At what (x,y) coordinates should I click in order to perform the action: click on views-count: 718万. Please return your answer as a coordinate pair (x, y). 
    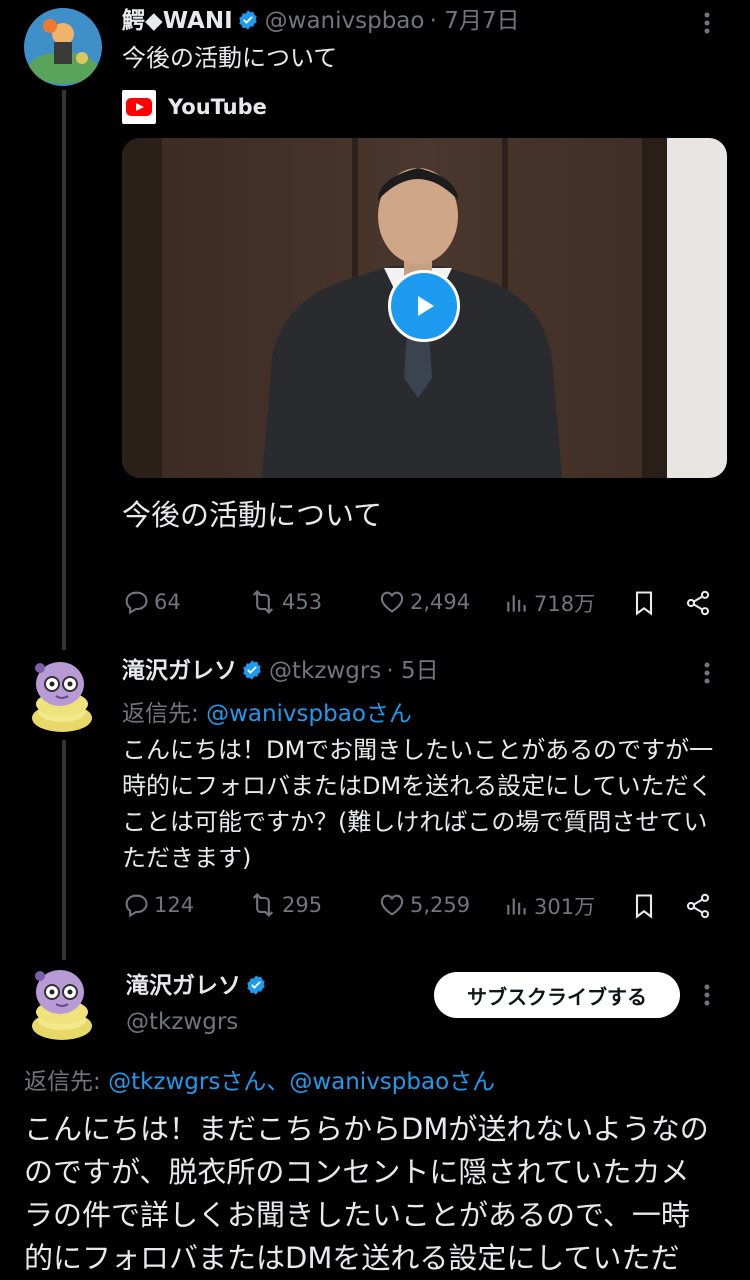
    Looking at the image, I should click on (565, 604).